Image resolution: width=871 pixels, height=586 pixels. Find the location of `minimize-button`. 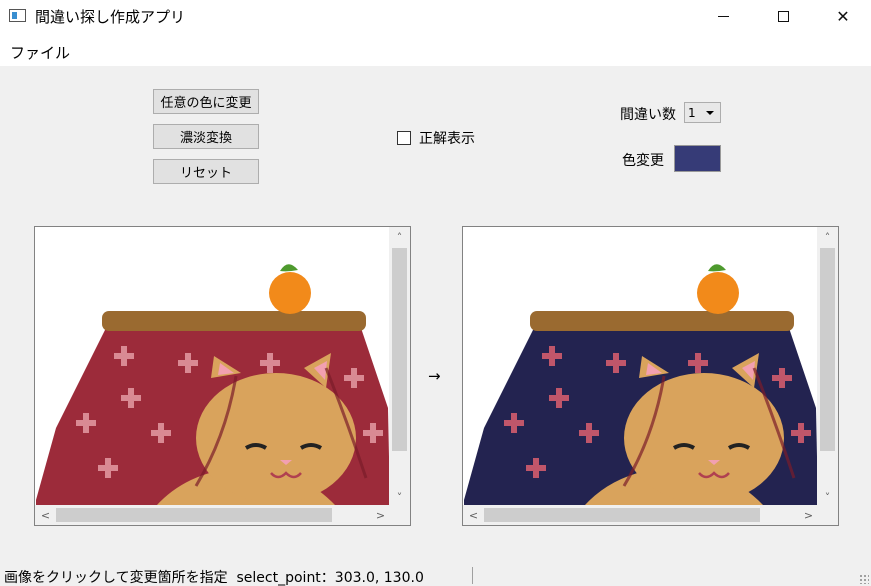

minimize-button is located at coordinates (723, 16).